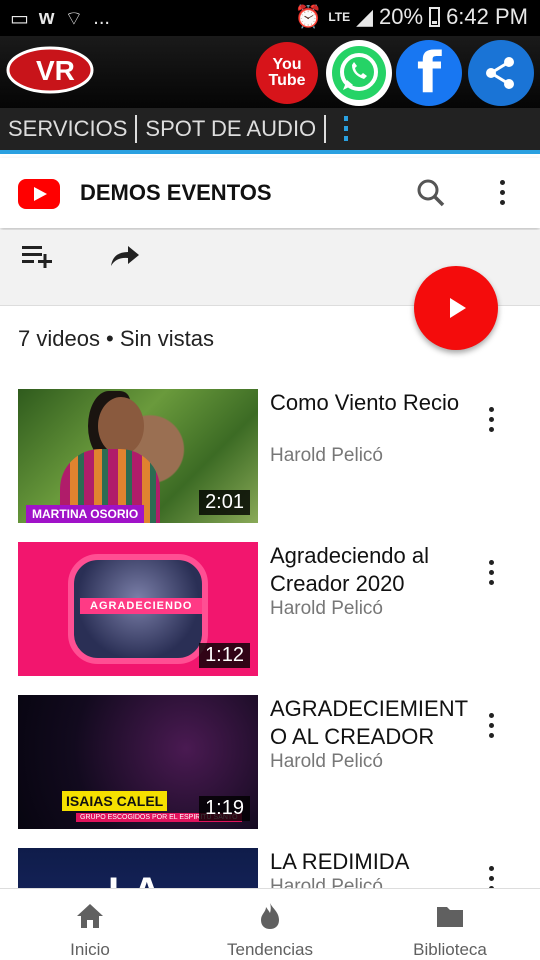 The width and height of the screenshot is (540, 960). I want to click on menu-item-spot-de-audio: SPOT DE AUDIO, so click(230, 129).